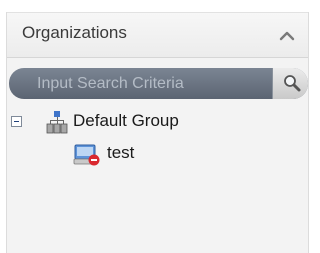 This screenshot has width=320, height=253. What do you see at coordinates (74, 32) in the screenshot?
I see `panel-title: Organizations` at bounding box center [74, 32].